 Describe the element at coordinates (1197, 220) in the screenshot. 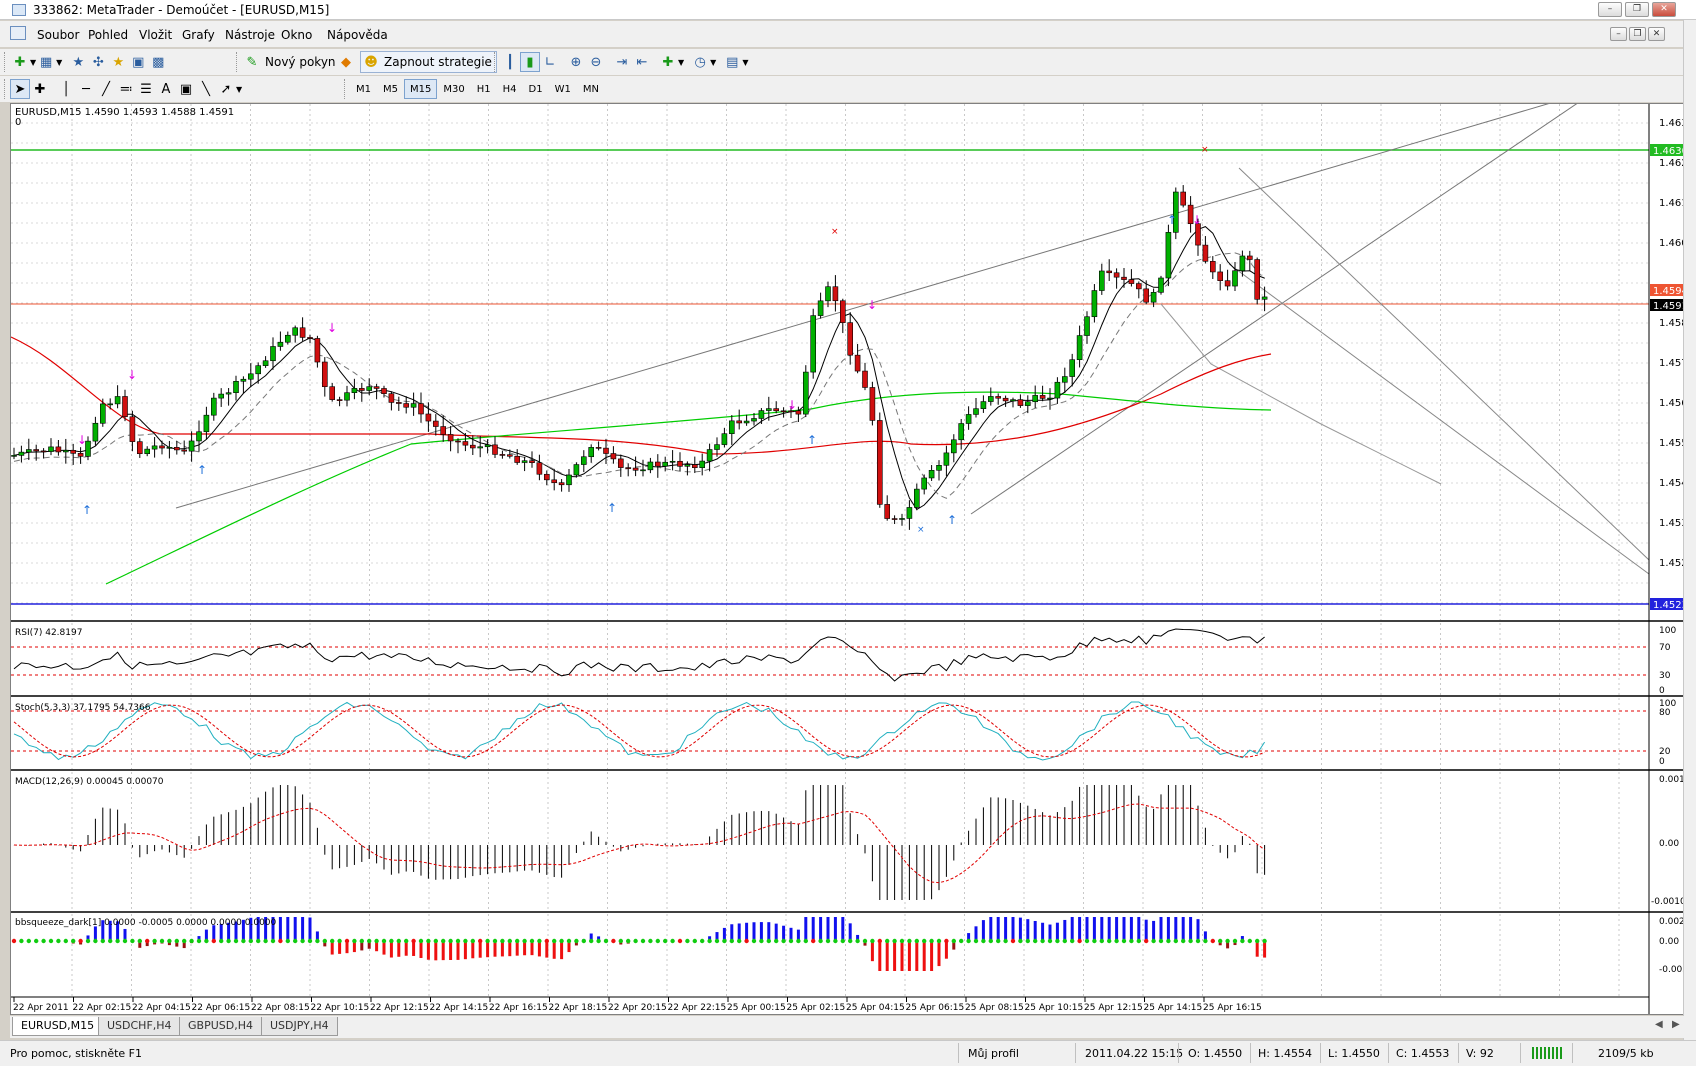

I see `fractal-down-arrow: ↓` at that location.